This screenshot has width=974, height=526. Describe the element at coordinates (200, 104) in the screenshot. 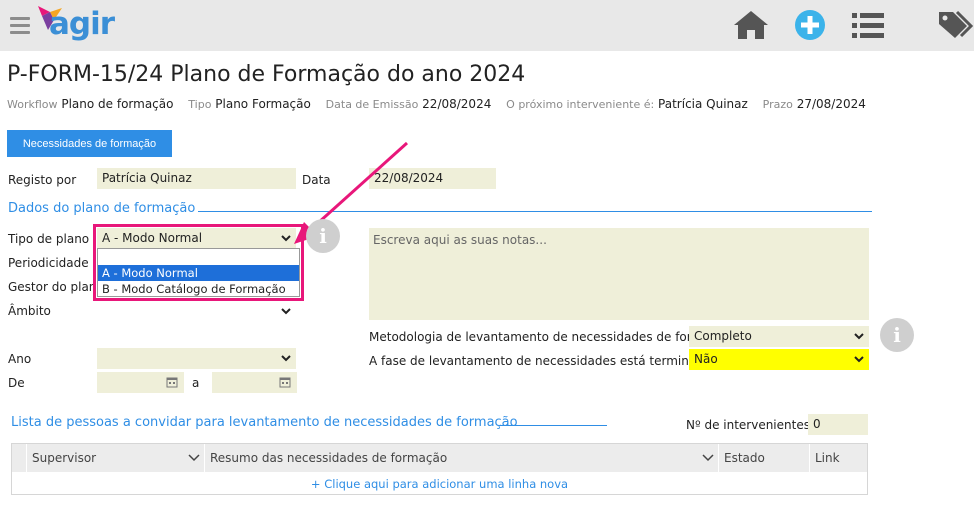

I see `tipo-label: Tipo` at that location.